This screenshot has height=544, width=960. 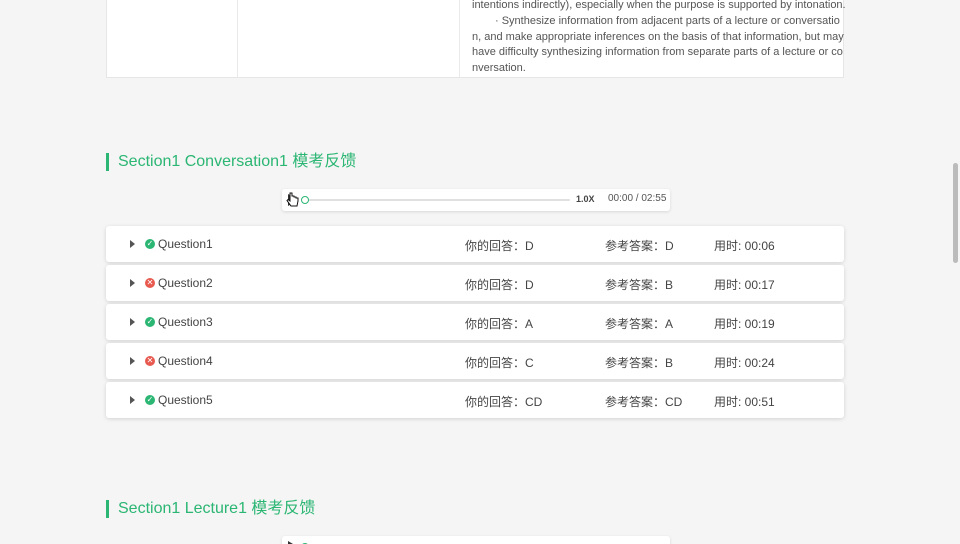 I want to click on playback-time: 00:00 / 02:55, so click(x=637, y=198).